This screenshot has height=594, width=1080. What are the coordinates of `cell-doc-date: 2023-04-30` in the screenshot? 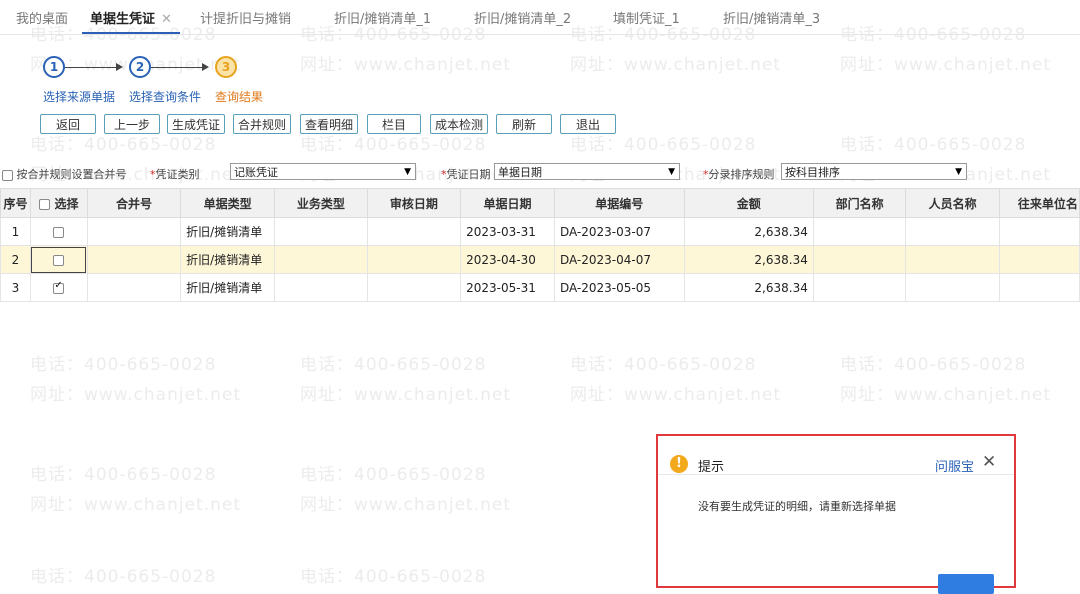 It's located at (507, 259).